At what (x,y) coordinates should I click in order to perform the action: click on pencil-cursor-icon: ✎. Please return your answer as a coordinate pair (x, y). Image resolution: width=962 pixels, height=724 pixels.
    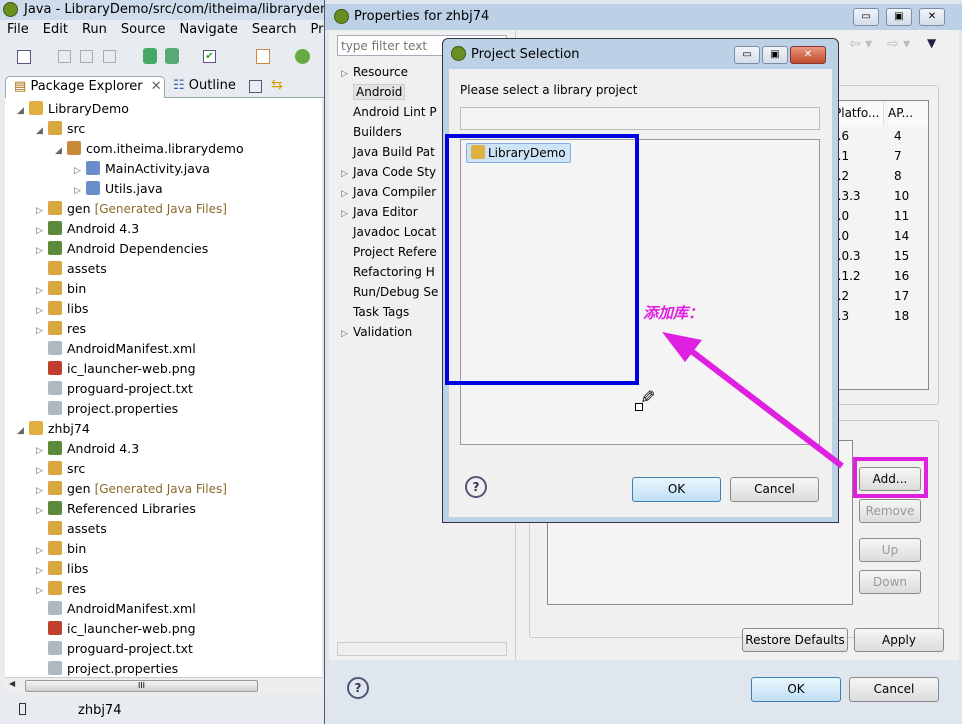
    Looking at the image, I should click on (647, 396).